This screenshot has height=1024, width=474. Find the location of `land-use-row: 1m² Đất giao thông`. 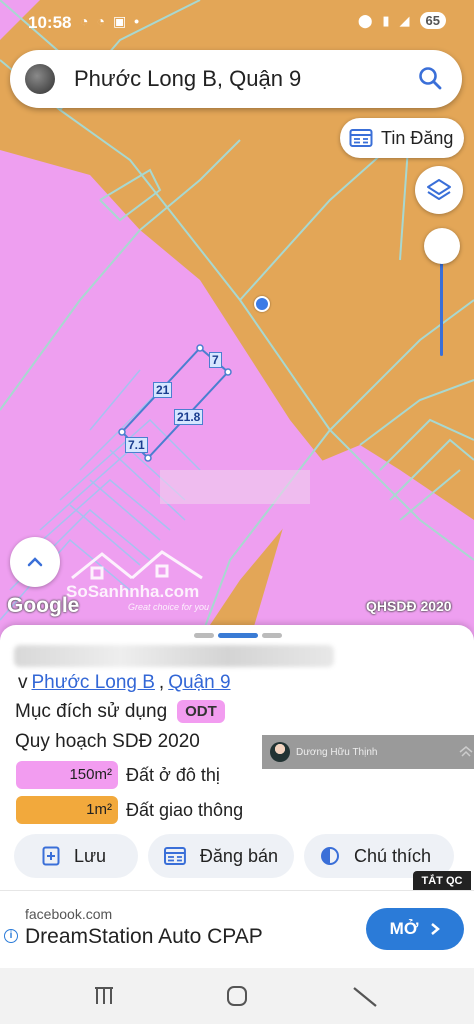

land-use-row: 1m² Đất giao thông is located at coordinates (129, 810).